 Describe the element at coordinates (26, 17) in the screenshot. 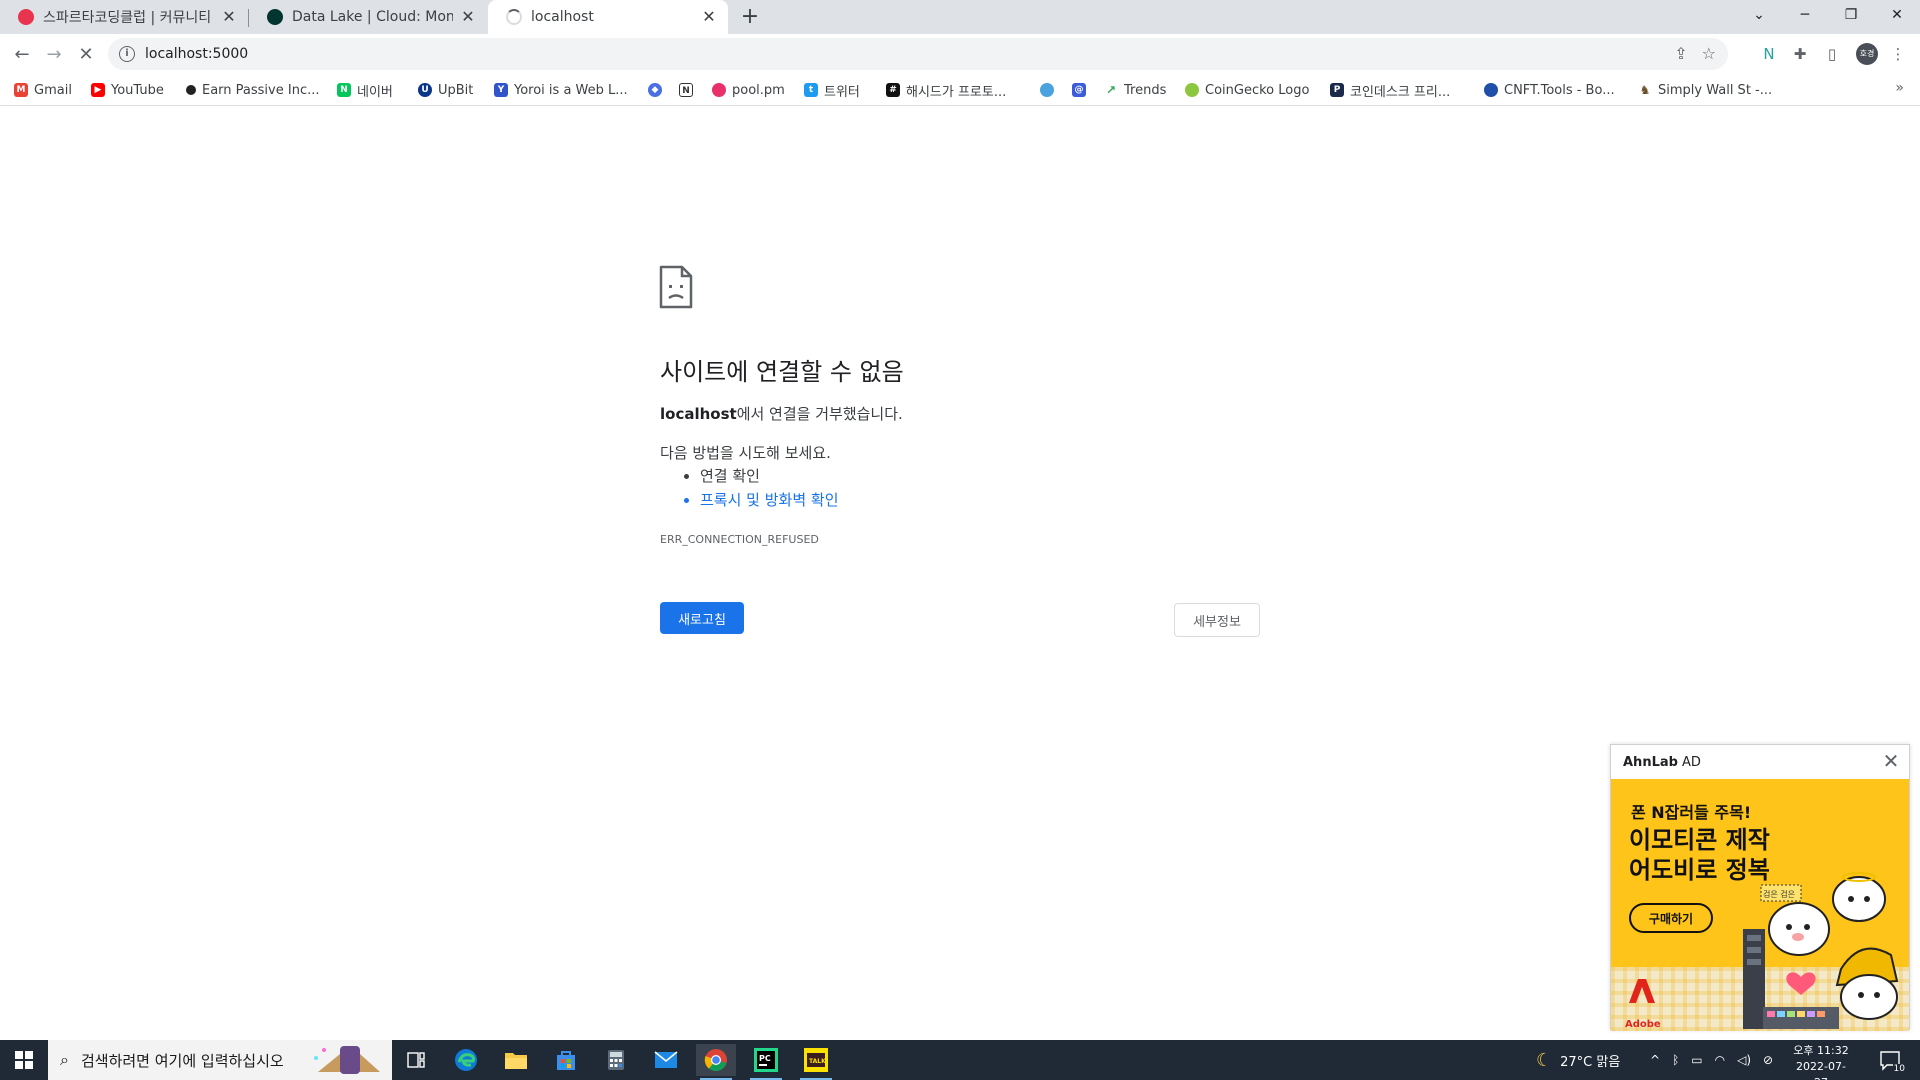

I see `heart-icon` at that location.